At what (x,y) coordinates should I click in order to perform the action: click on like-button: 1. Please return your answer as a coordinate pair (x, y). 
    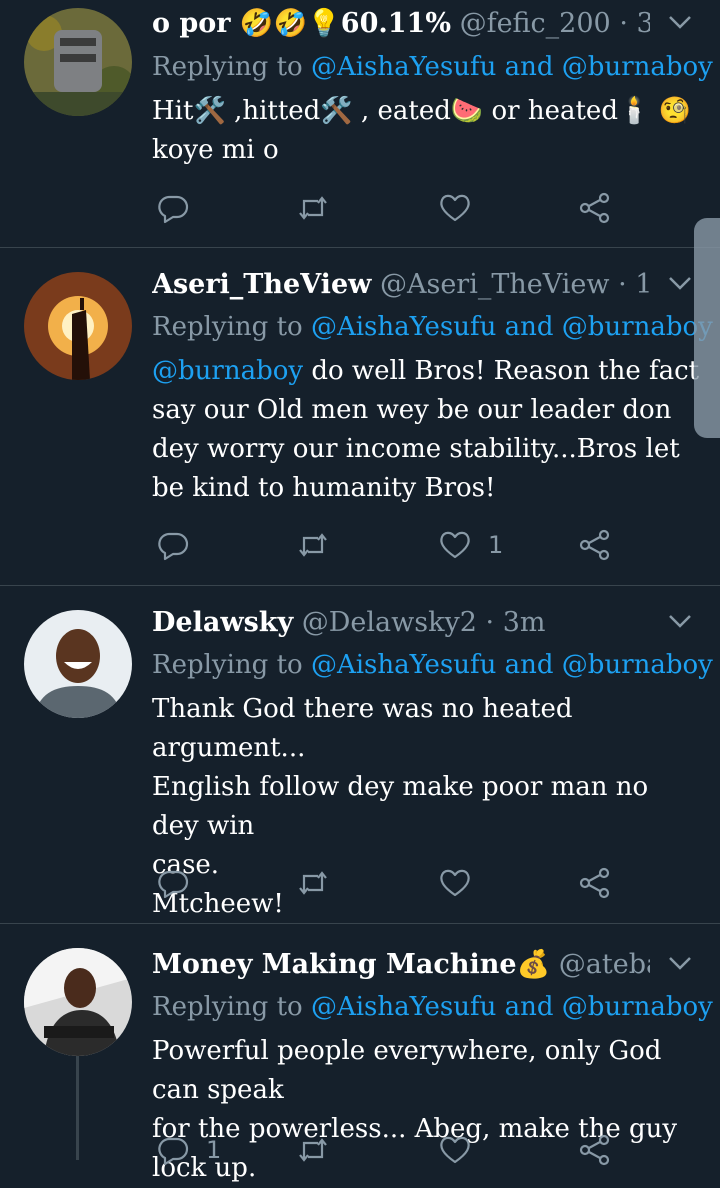
    Looking at the image, I should click on (470, 545).